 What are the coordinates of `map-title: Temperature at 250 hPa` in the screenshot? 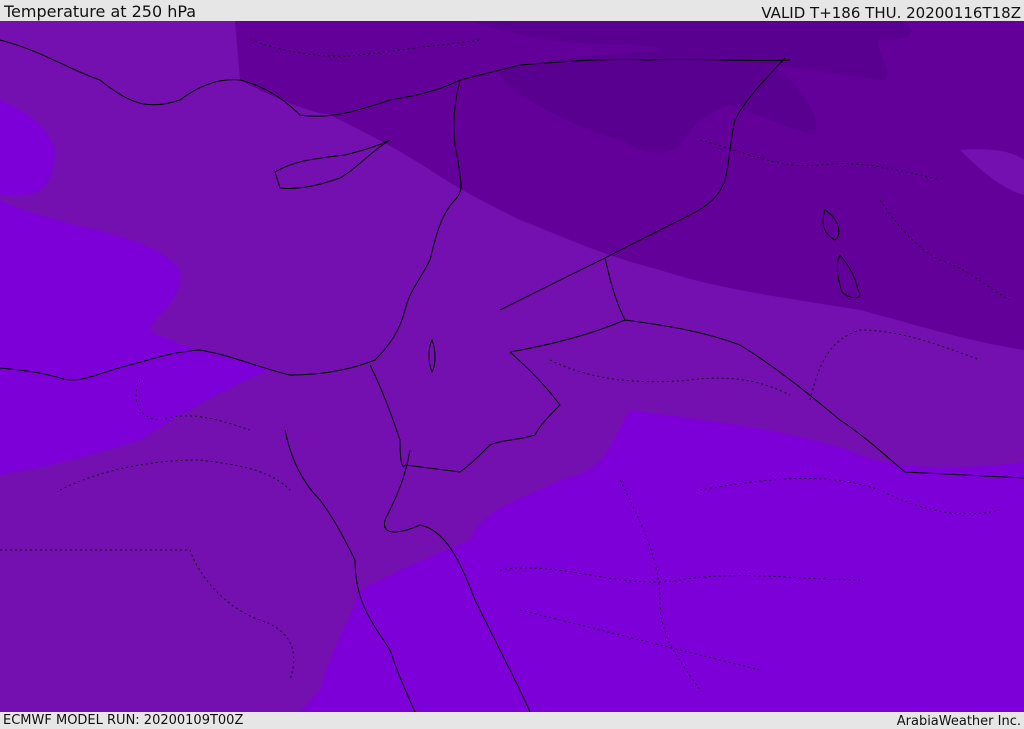 It's located at (100, 11).